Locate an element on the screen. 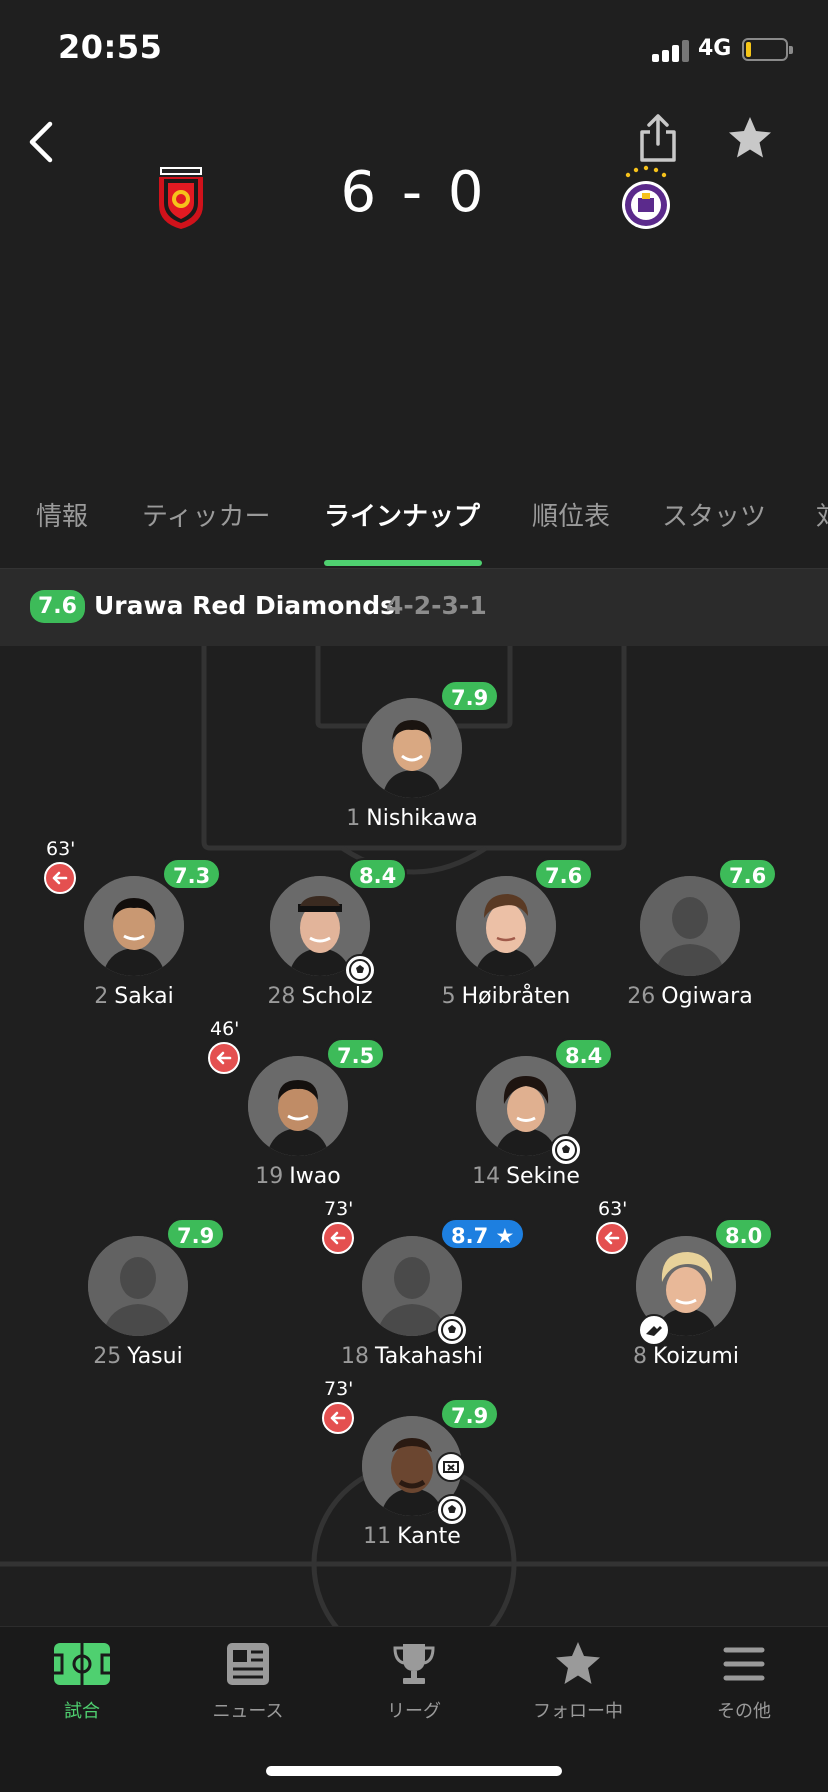 The height and width of the screenshot is (1792, 828). nav-label: リーグ is located at coordinates (414, 1711).